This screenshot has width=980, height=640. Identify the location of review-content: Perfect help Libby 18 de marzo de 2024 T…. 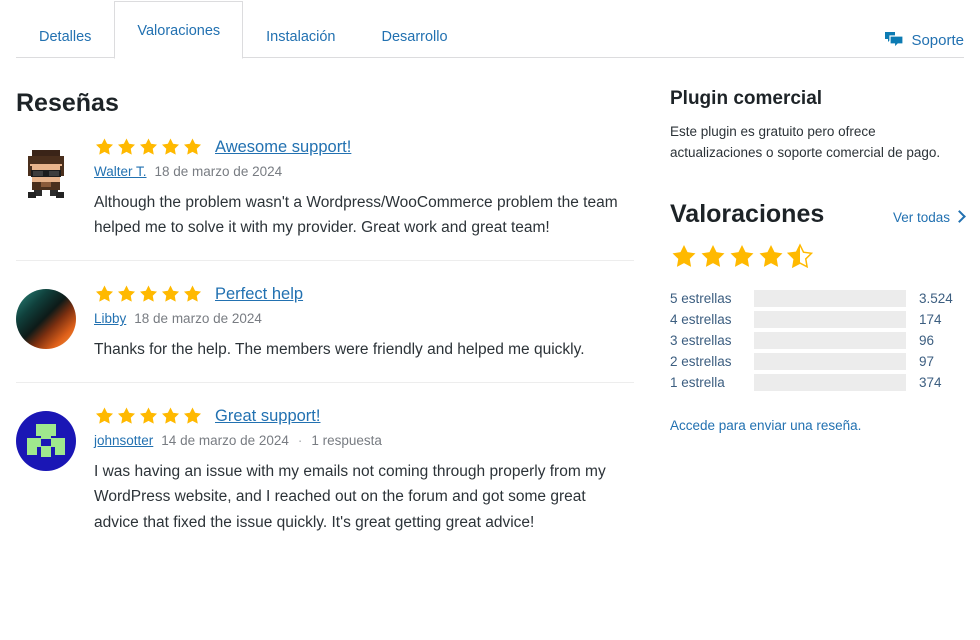
(355, 322).